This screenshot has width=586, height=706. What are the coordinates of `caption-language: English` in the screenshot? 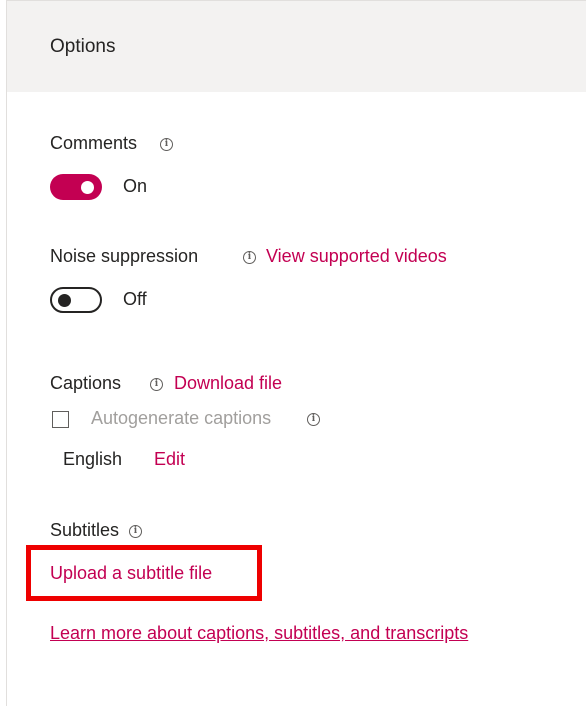 It's located at (93, 459).